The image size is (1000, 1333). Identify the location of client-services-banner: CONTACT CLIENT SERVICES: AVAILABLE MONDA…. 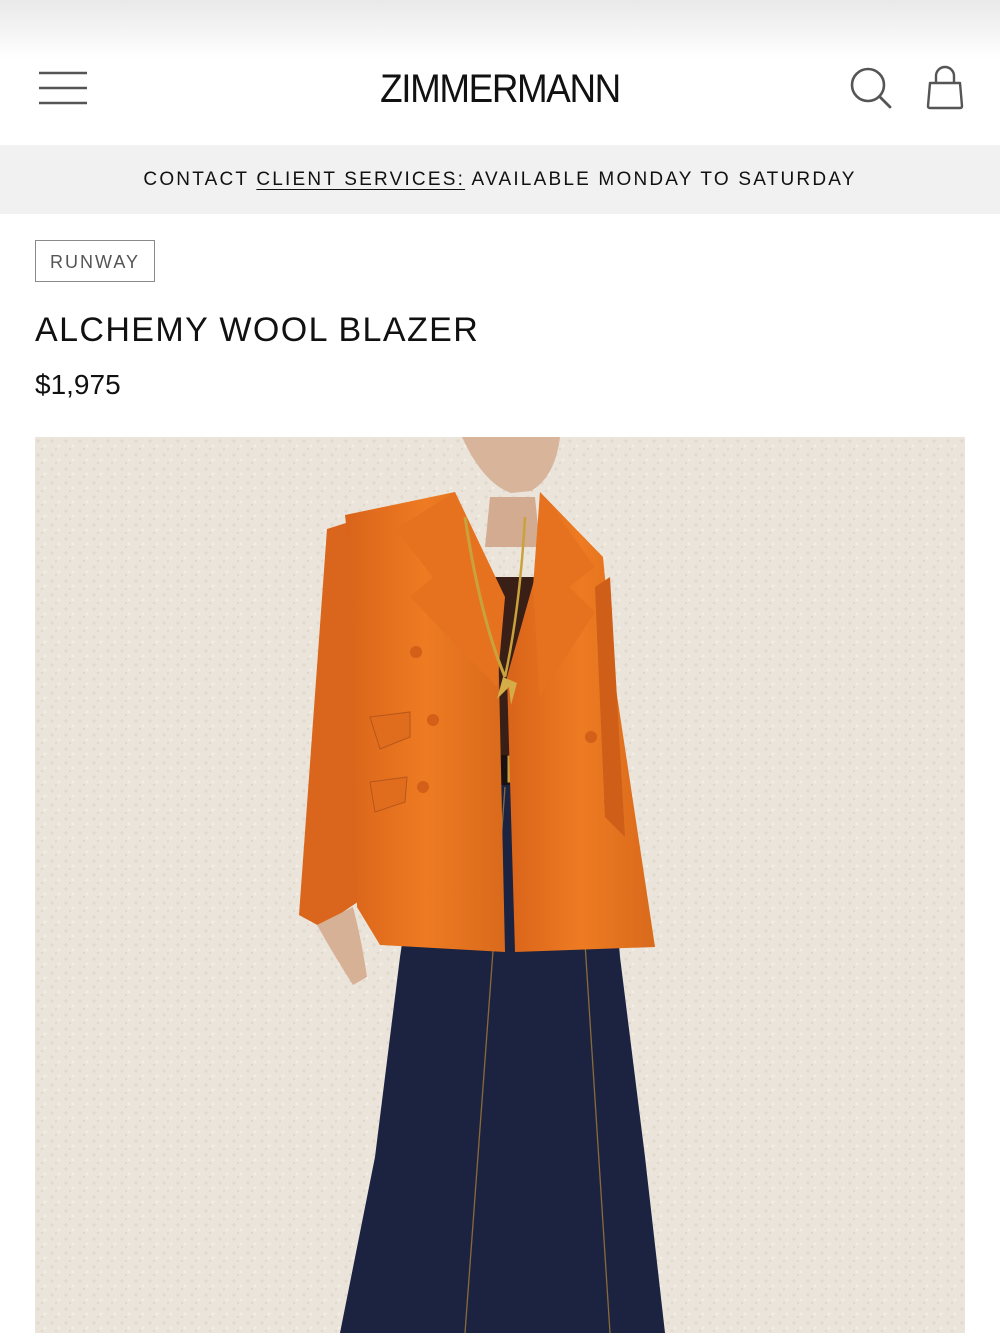
(500, 179).